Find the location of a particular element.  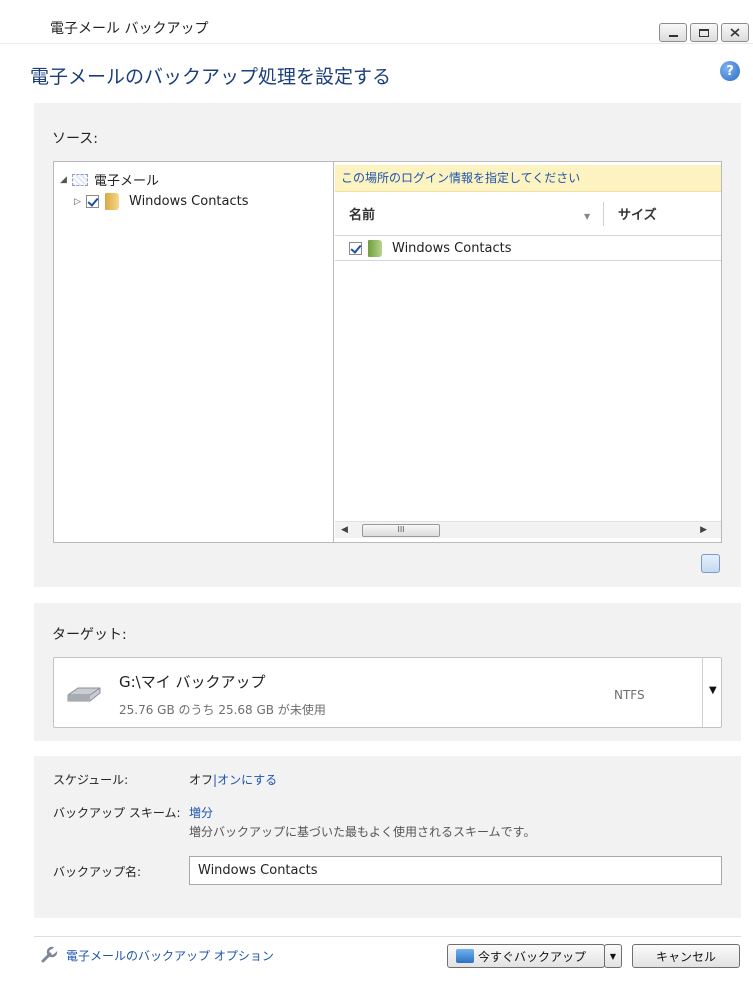

wrench-icon is located at coordinates (49, 954).